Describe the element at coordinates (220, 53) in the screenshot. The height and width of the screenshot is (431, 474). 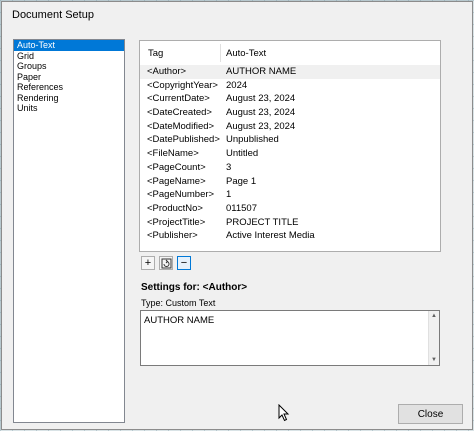
I see `column-divider` at that location.